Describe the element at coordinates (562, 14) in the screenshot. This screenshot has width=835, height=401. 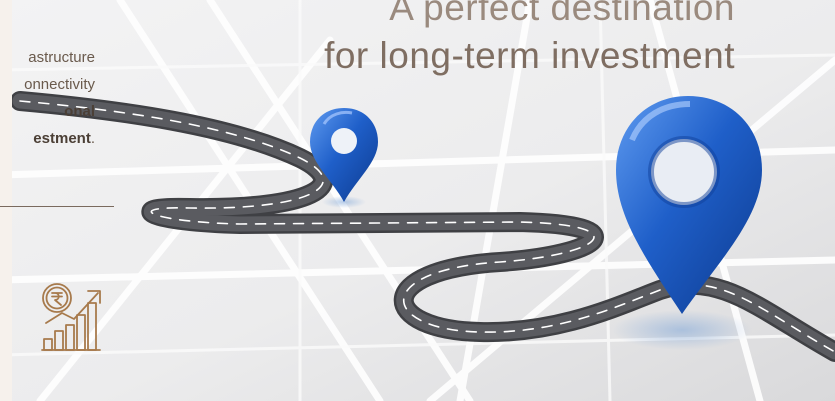
I see `headline-line-1: A perfect destination` at that location.